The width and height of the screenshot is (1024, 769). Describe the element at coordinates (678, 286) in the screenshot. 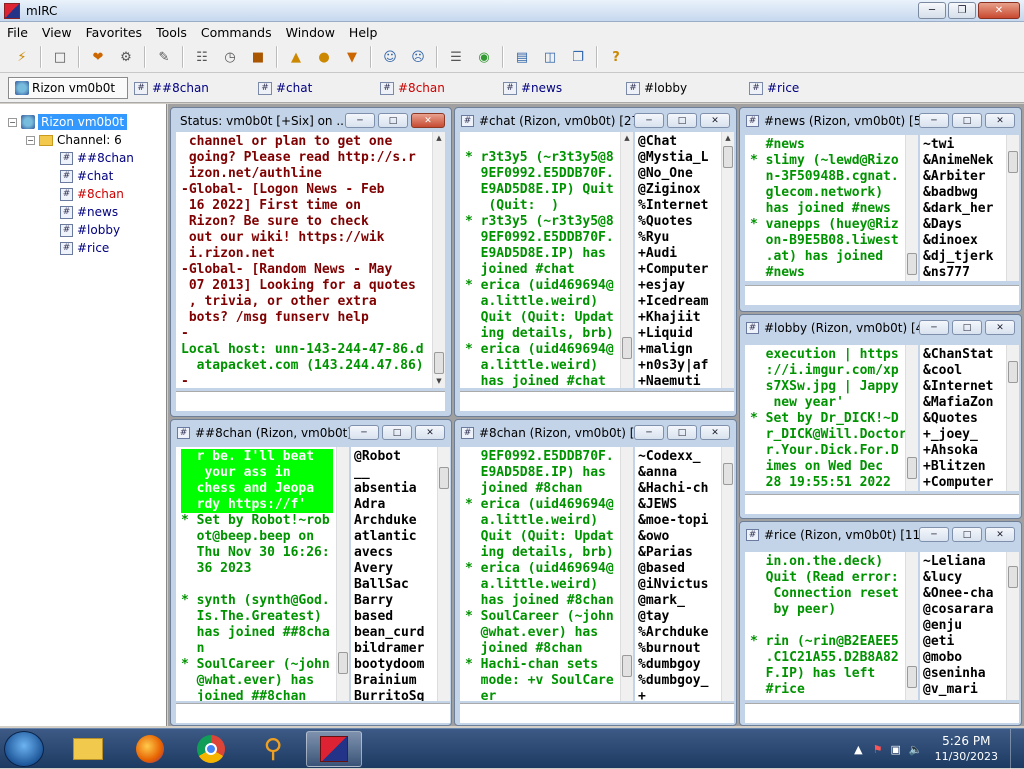

I see `nick-item: +esjay` at that location.